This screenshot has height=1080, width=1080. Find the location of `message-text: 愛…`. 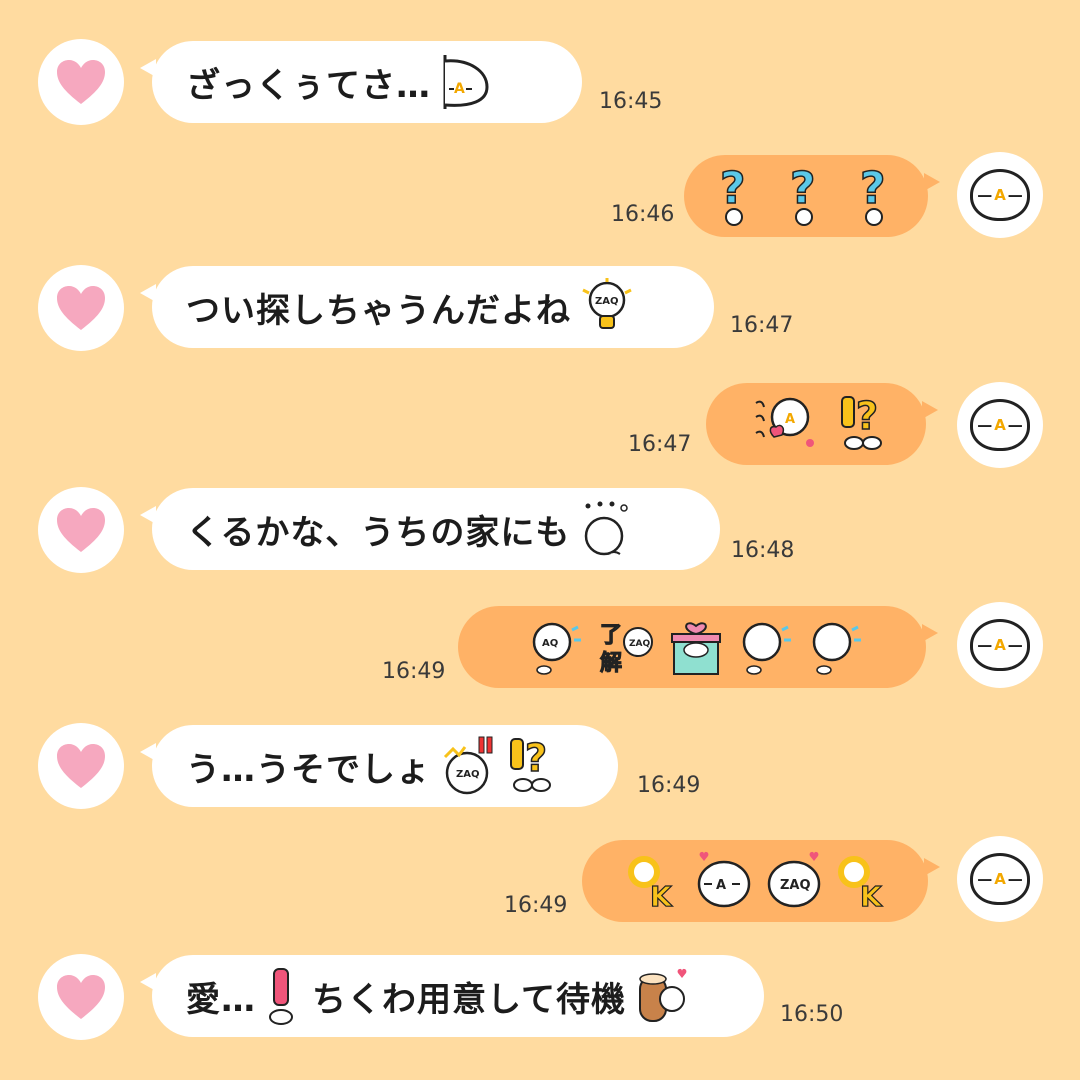

message-text: 愛… is located at coordinates (221, 999).